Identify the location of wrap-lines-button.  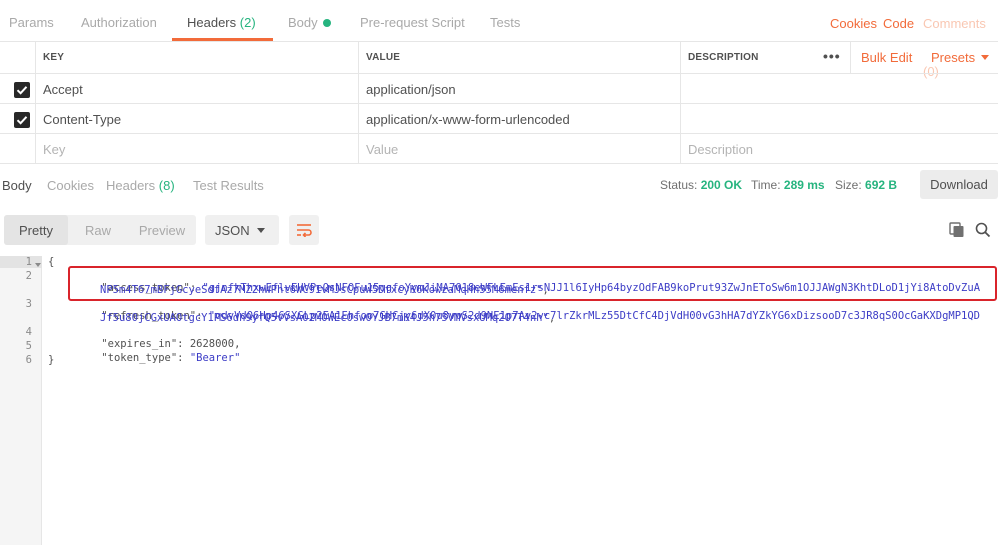
(304, 230).